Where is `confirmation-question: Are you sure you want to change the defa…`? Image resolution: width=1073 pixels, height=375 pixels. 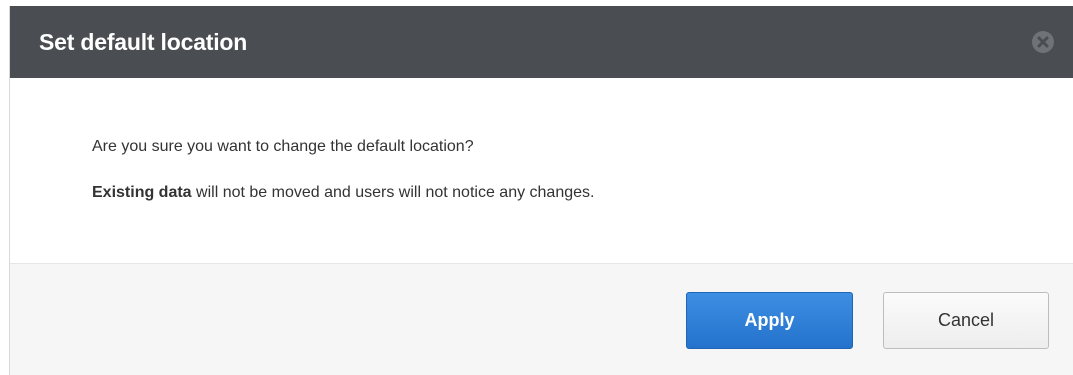
confirmation-question: Are you sure you want to change the defa… is located at coordinates (283, 146).